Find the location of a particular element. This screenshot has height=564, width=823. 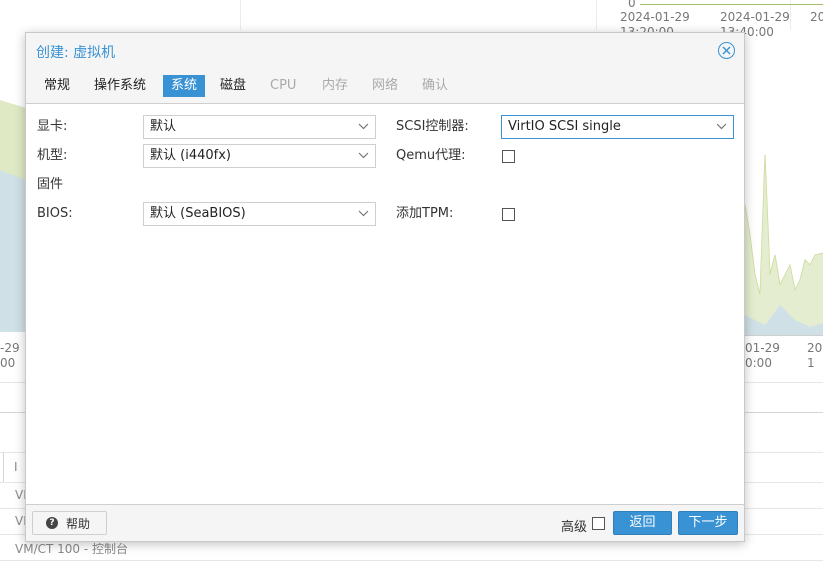

machine-select: 默认 (i440fx) is located at coordinates (259, 156).